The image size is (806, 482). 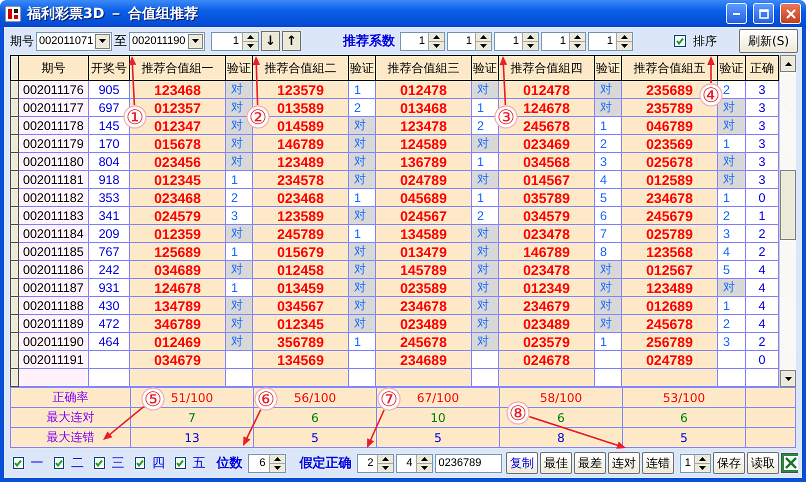 What do you see at coordinates (670, 233) in the screenshot?
I see `combo-cell: 025789` at bounding box center [670, 233].